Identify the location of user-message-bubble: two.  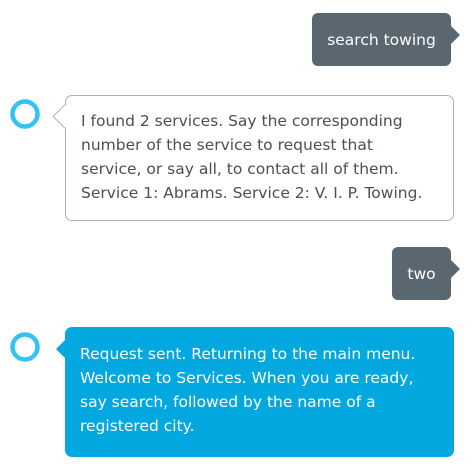
(426, 273).